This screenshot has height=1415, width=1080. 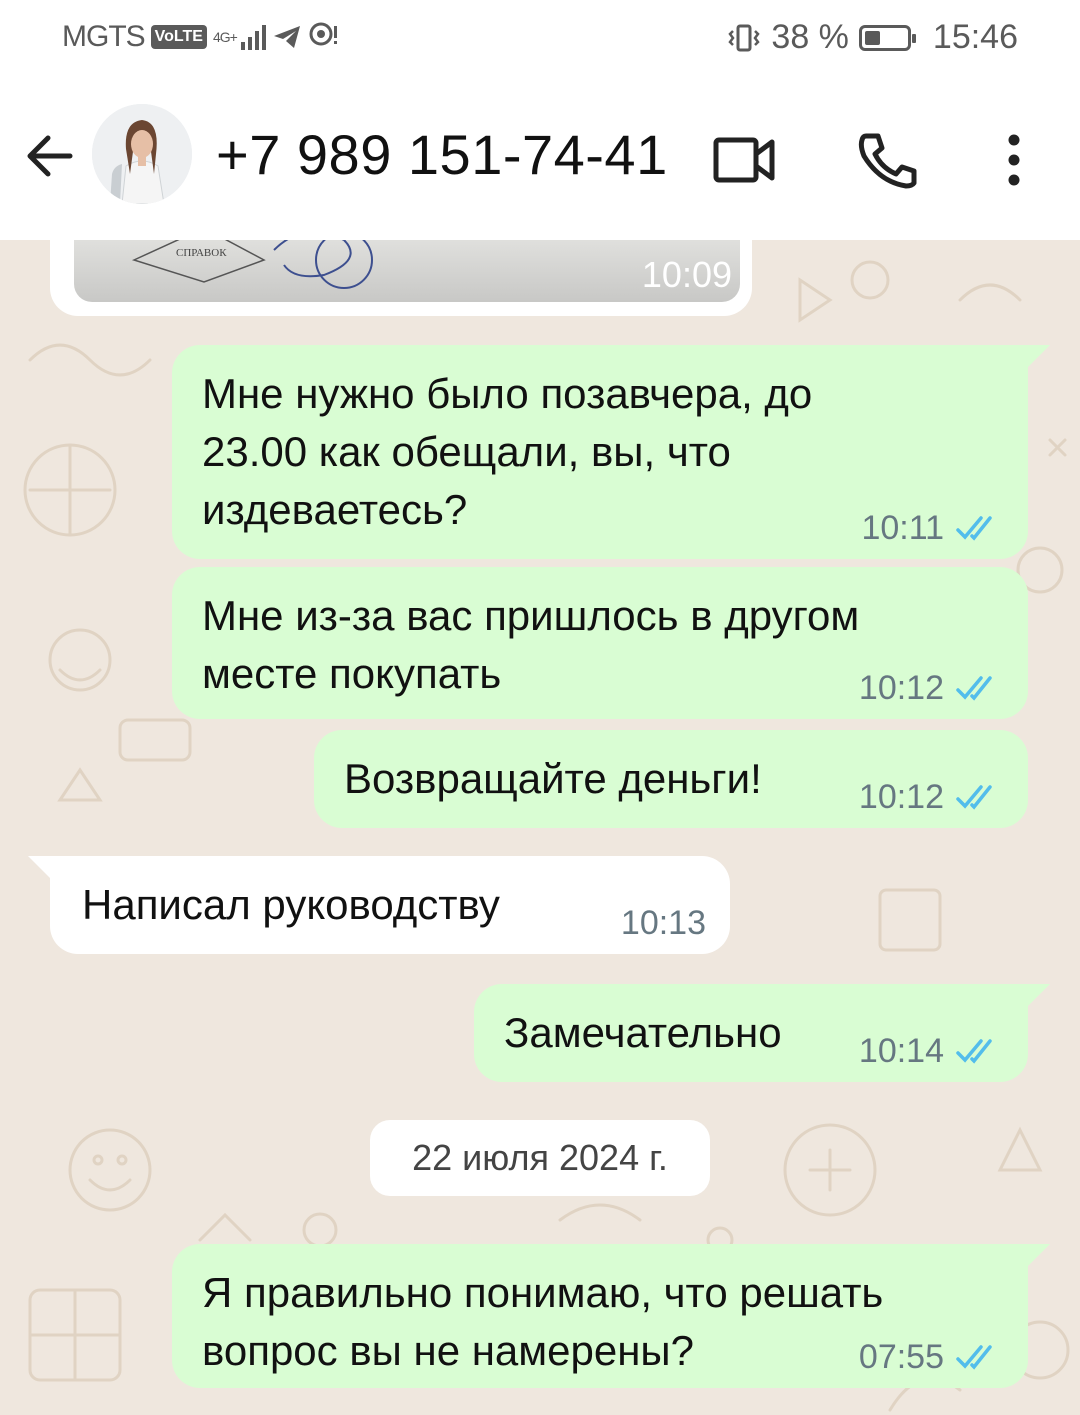 I want to click on video-call-icon, so click(x=744, y=160).